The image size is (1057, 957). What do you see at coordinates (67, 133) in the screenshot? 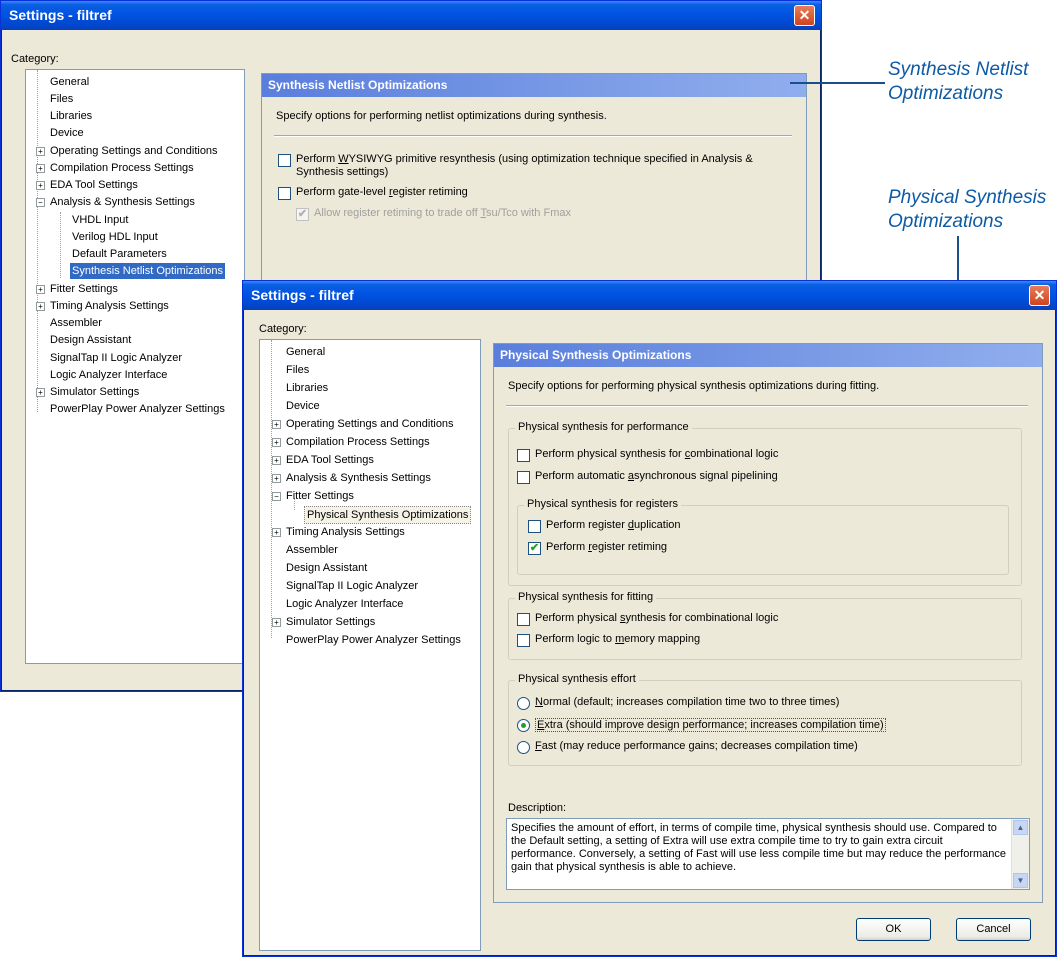
I see `back-tree-item-device: Device` at bounding box center [67, 133].